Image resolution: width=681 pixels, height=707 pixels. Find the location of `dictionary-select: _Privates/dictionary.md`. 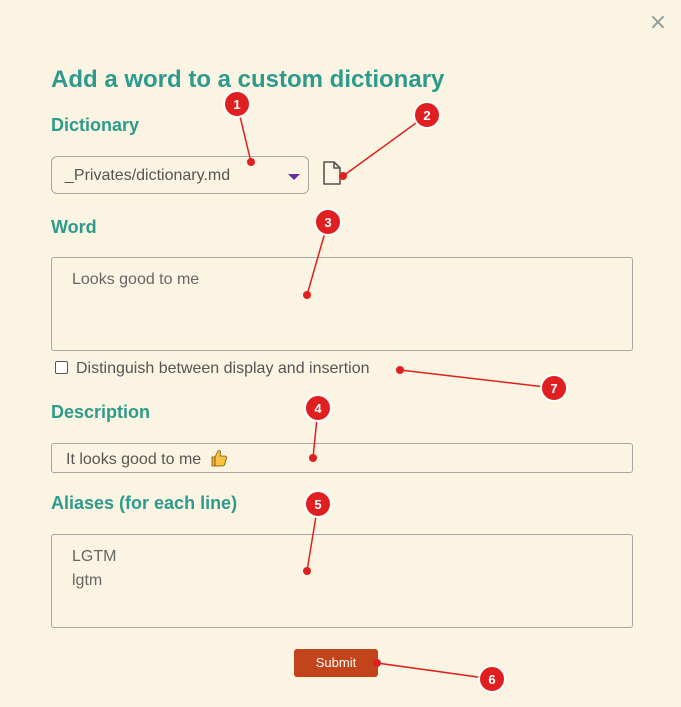

dictionary-select: _Privates/dictionary.md is located at coordinates (180, 175).